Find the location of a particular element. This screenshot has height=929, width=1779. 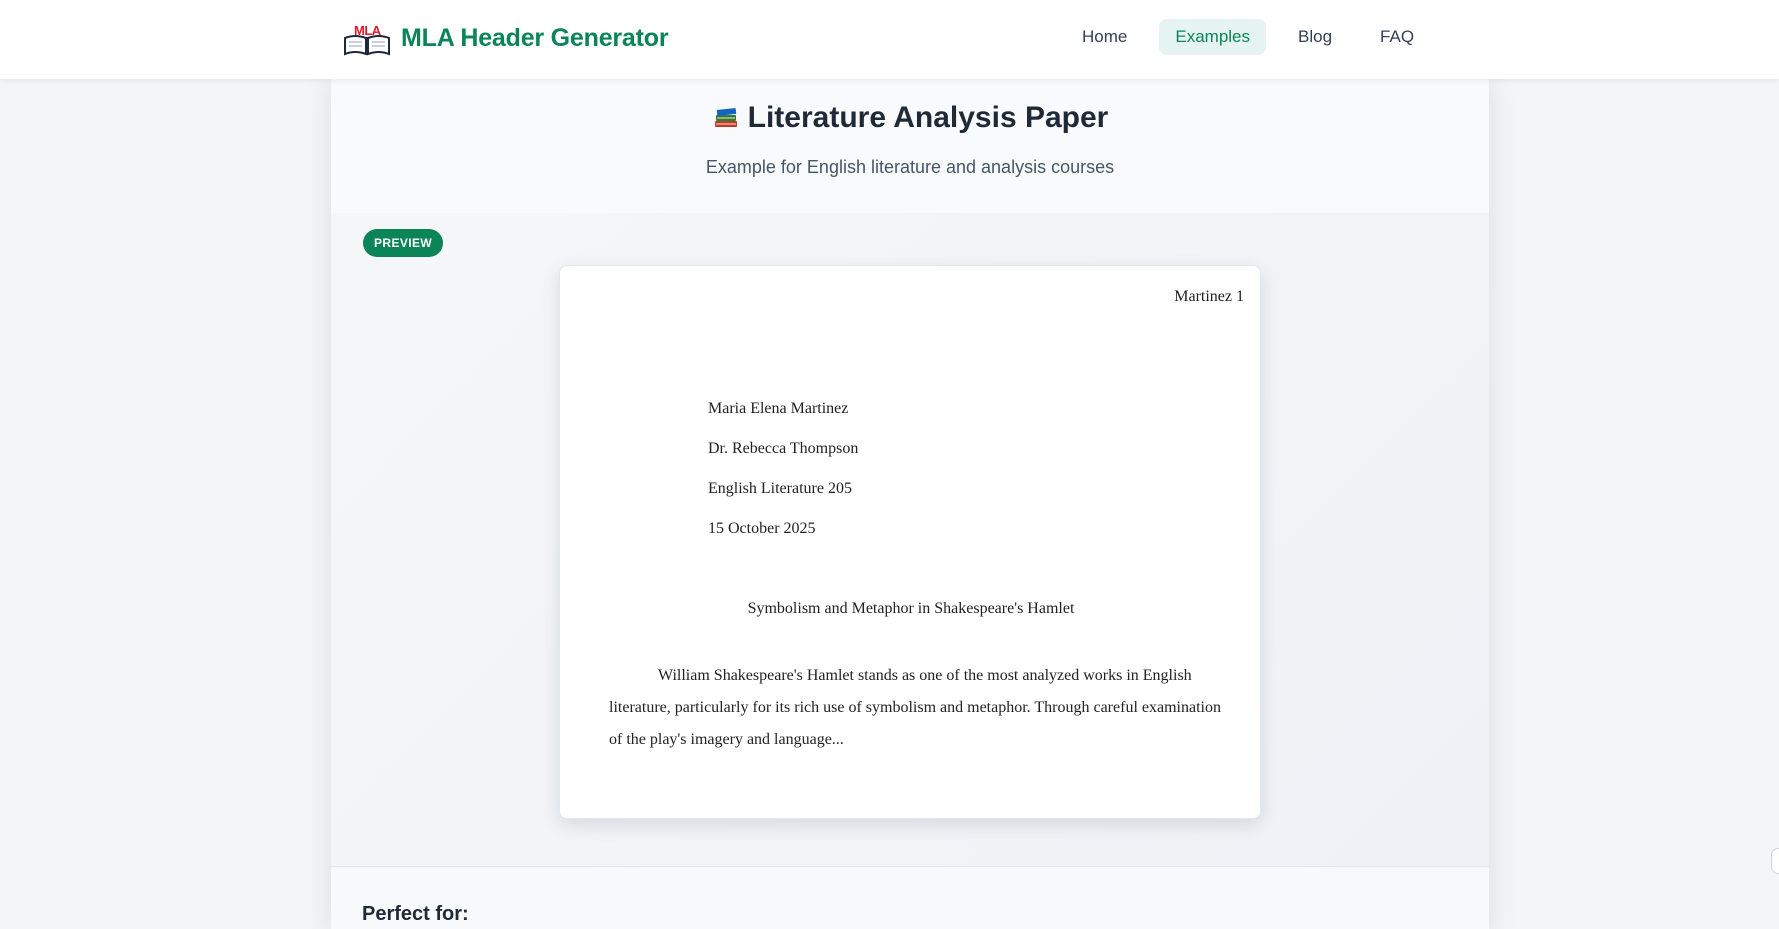

course-name: English Literature 205 is located at coordinates (780, 488).